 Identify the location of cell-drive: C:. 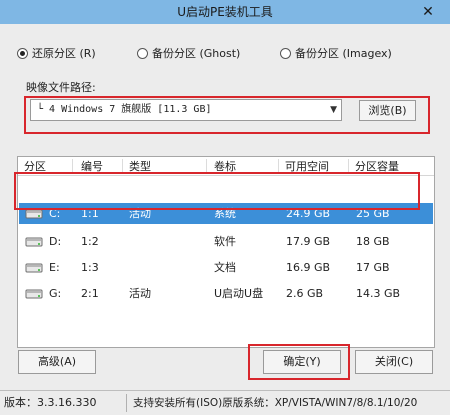
(55, 213).